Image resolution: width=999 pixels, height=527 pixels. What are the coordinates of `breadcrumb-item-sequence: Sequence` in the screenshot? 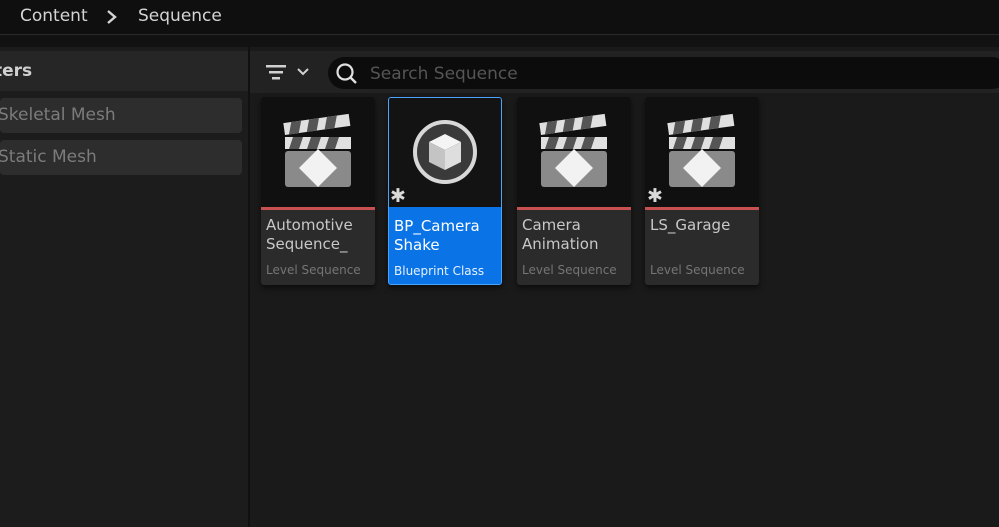 It's located at (180, 16).